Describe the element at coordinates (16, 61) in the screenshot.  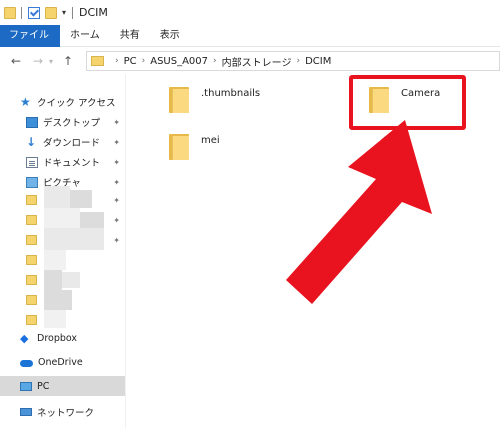
I see `back-arrow-icon: ←` at that location.